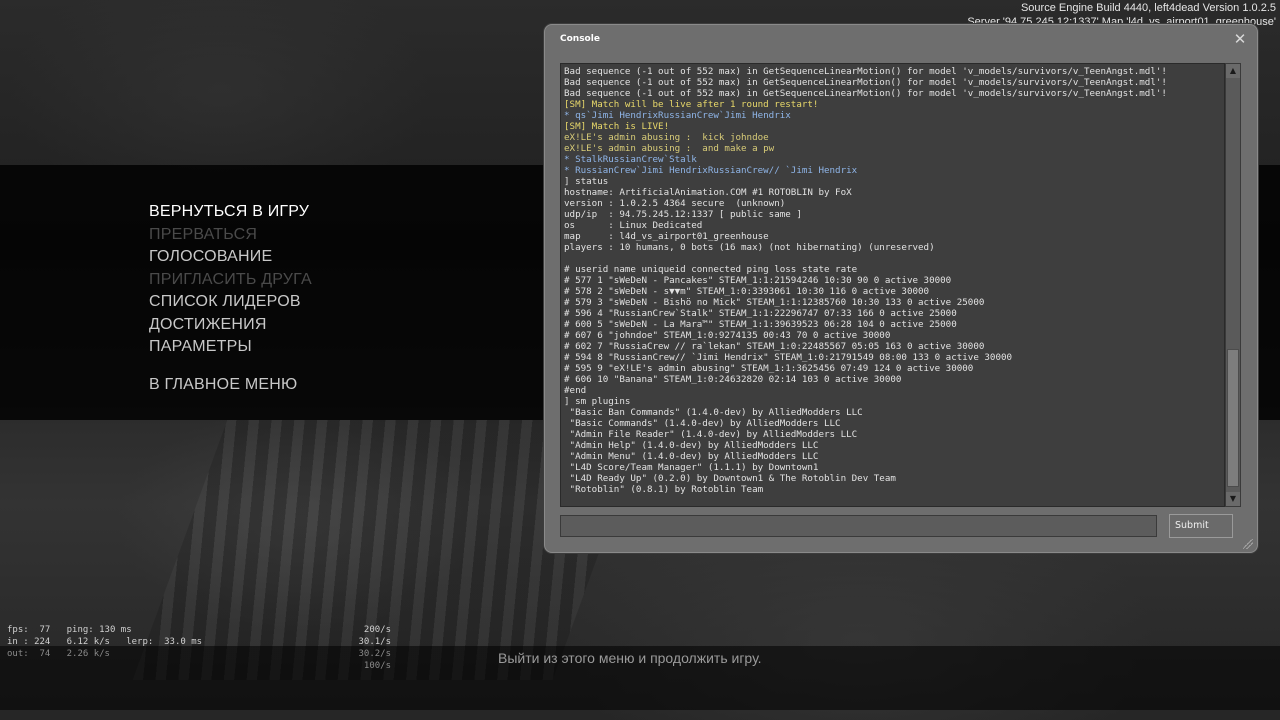 This screenshot has height=720, width=1280. Describe the element at coordinates (377, 666) in the screenshot. I see `net-graph-rate: 100/s` at that location.